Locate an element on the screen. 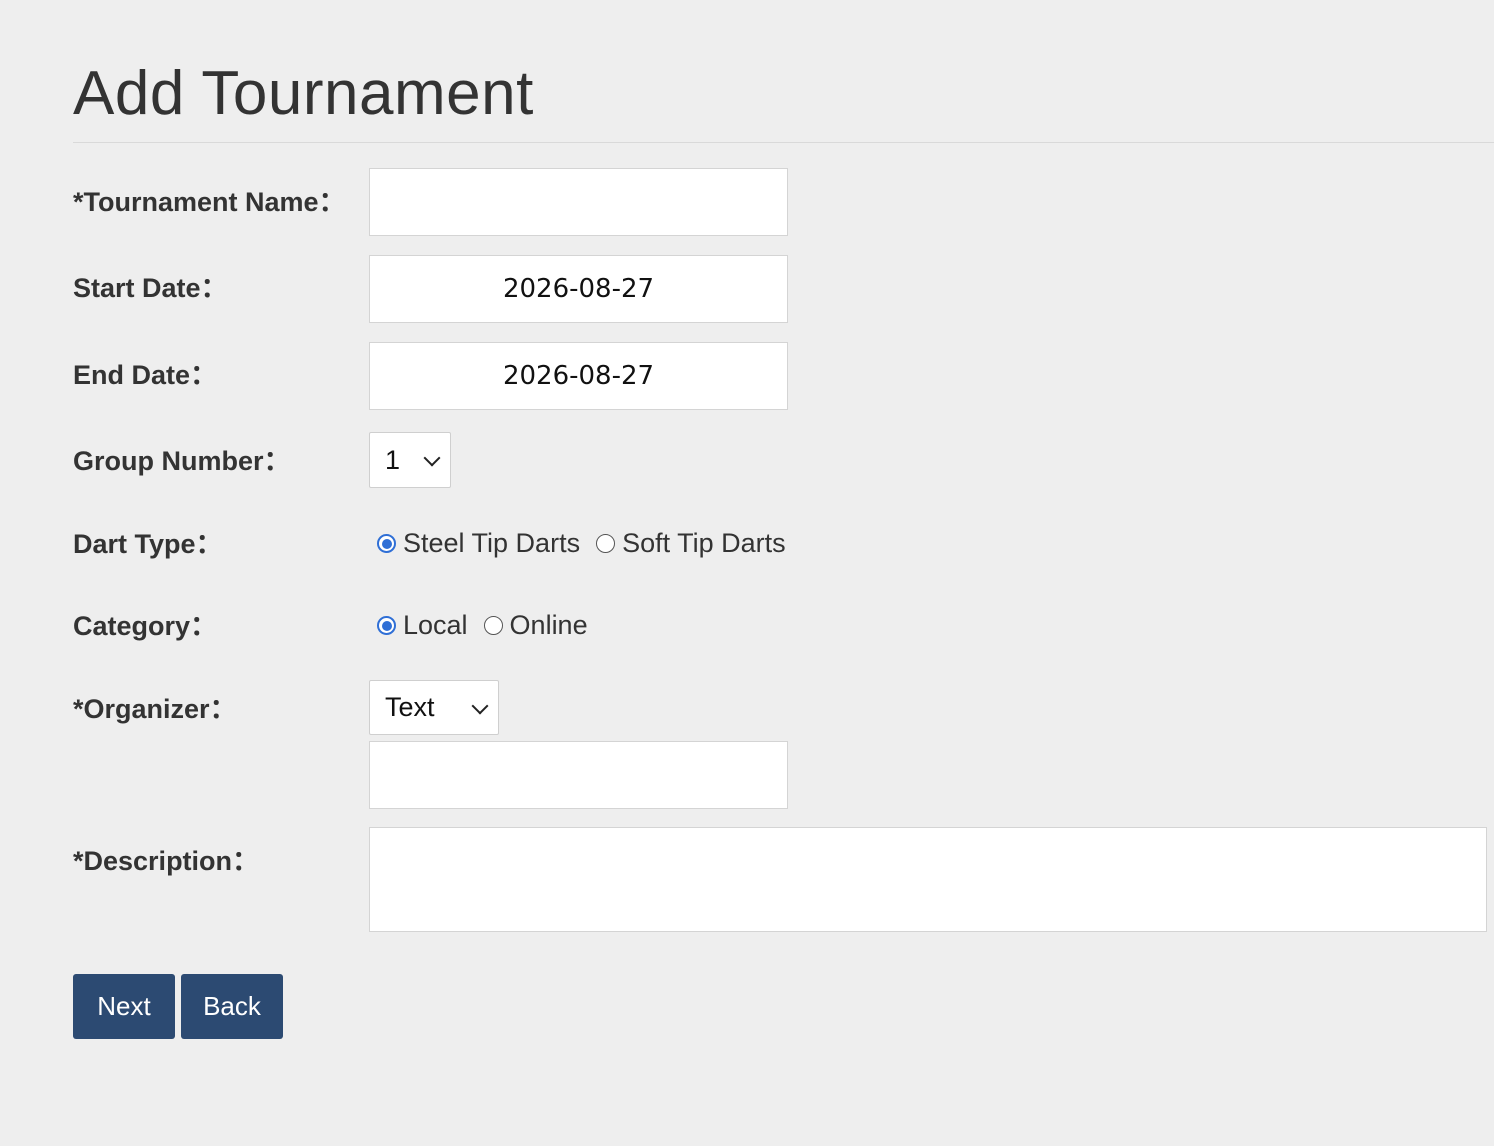 This screenshot has height=1146, width=1494. group-number-label: Group Number： is located at coordinates (182, 461).